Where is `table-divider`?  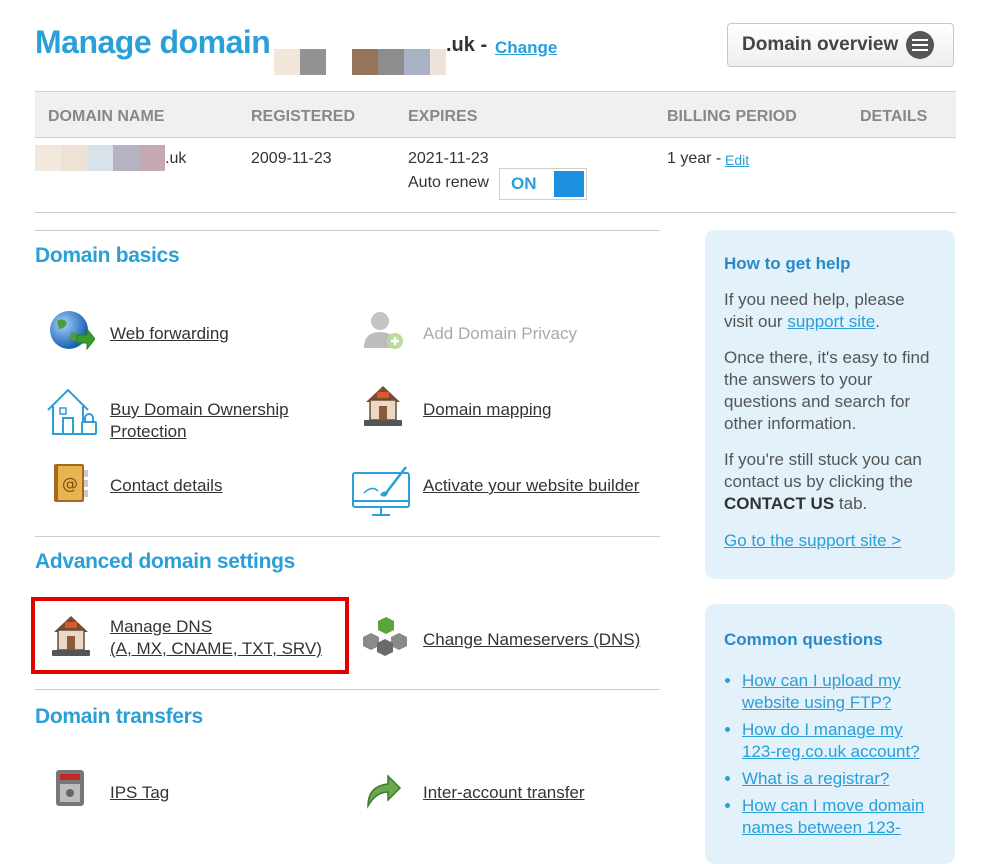 table-divider is located at coordinates (495, 212).